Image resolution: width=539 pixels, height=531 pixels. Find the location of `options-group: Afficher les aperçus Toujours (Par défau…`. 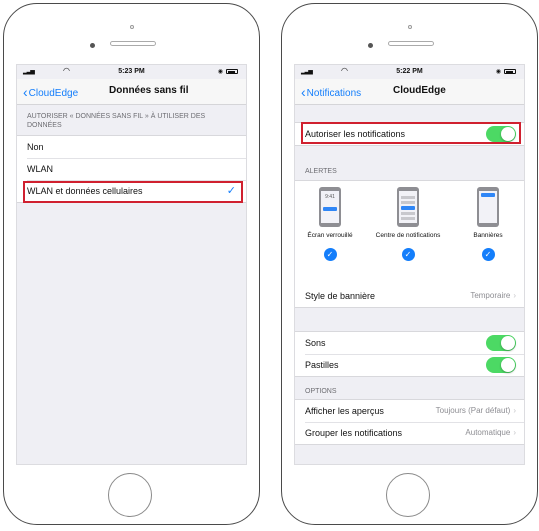

options-group: Afficher les aperçus Toujours (Par défau… is located at coordinates (409, 422).